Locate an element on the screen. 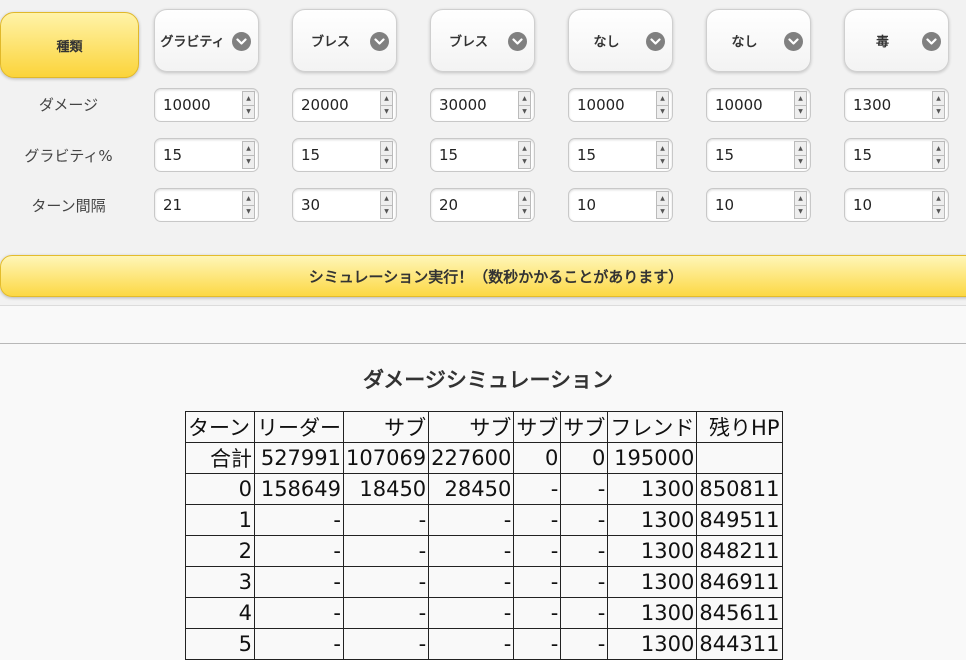  gravity-percent-input-2: 15 ▲ ▼ is located at coordinates (344, 155).